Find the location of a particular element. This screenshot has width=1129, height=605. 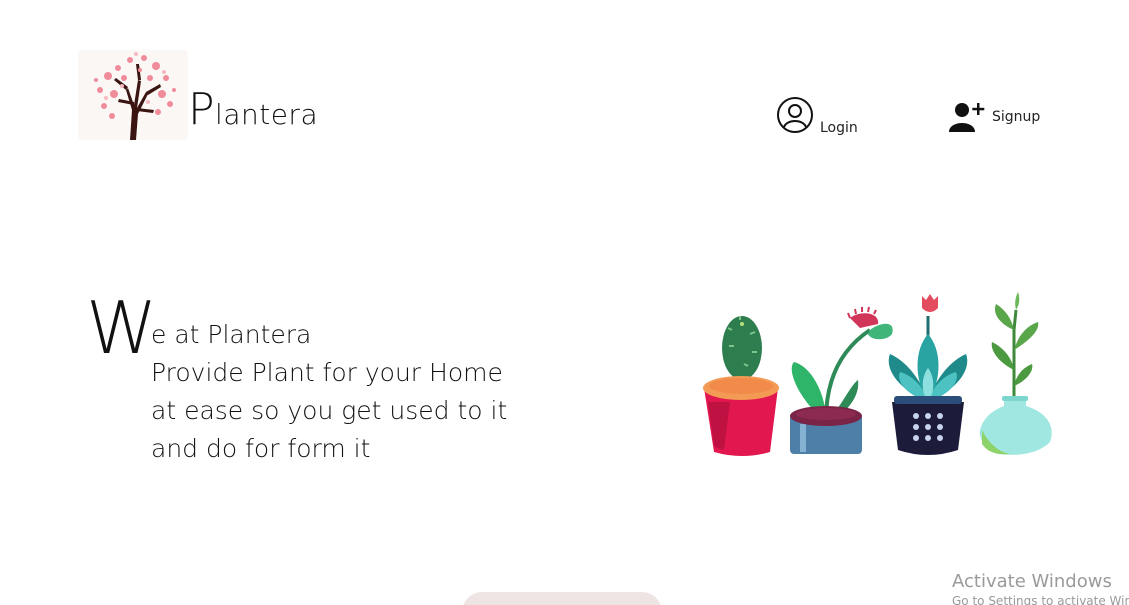

signup-link: Signup is located at coordinates (994, 118).